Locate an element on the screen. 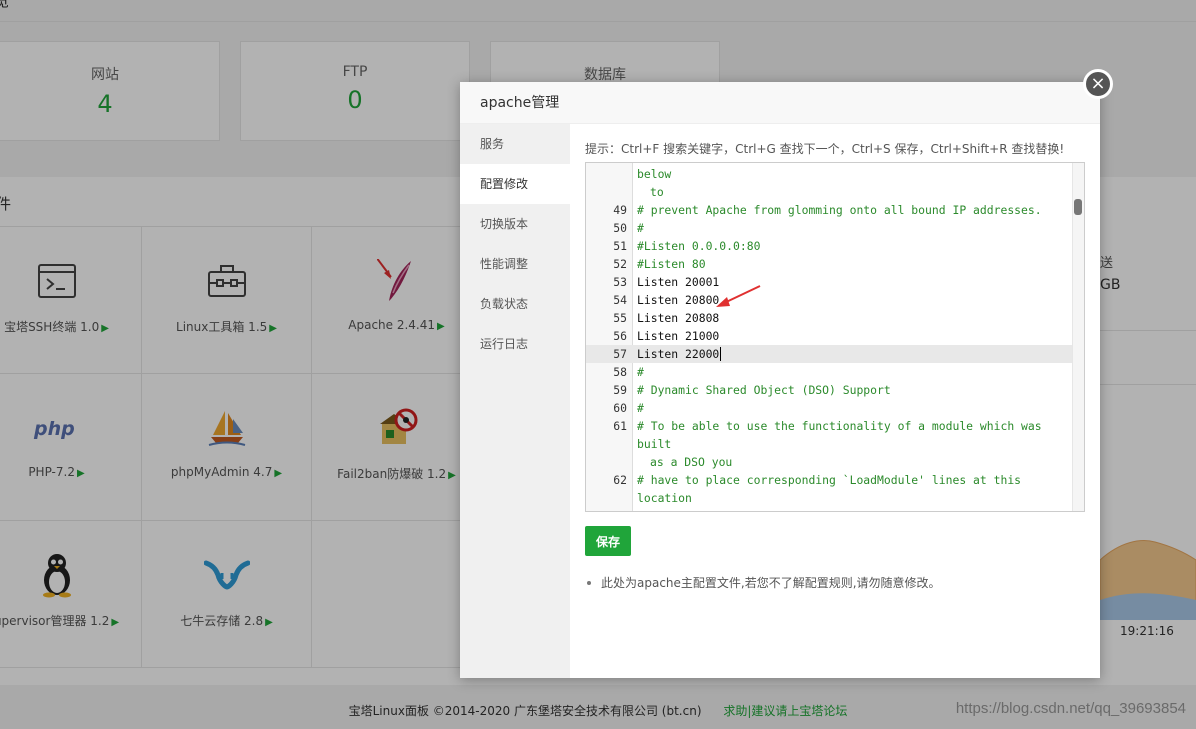 This screenshot has width=1196, height=729. line-number: 53 is located at coordinates (620, 282).